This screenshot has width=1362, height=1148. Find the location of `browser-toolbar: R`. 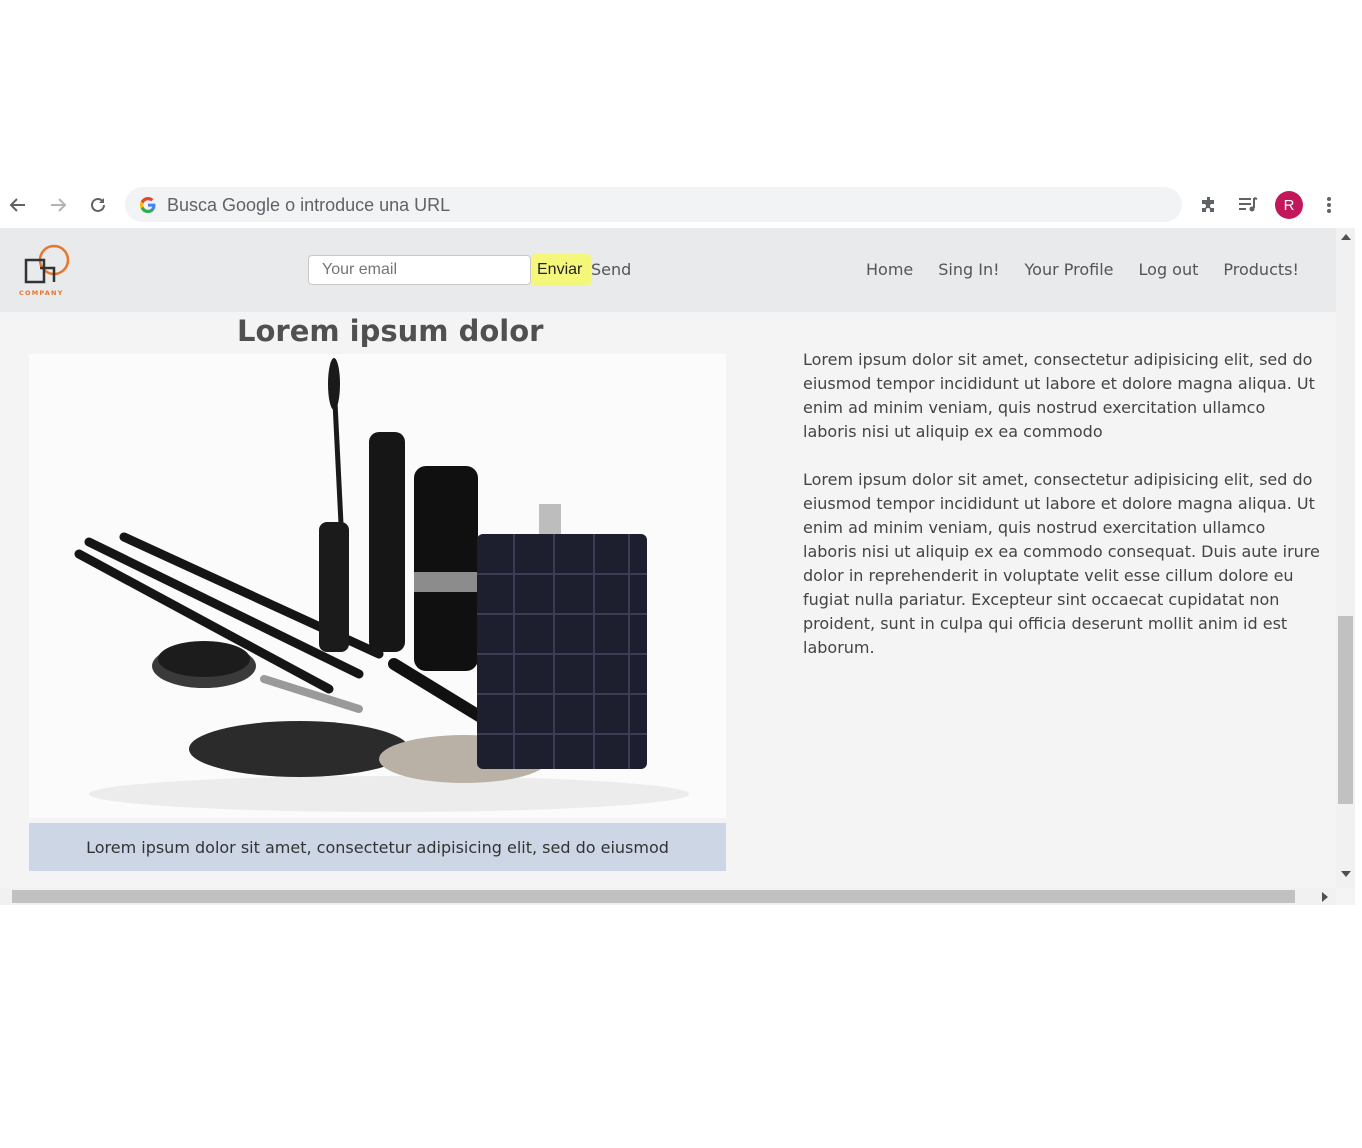

browser-toolbar: R is located at coordinates (681, 205).